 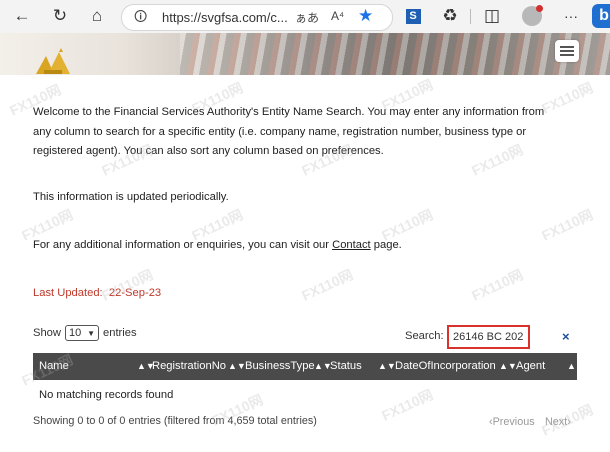 I want to click on column-header-dateofincorporation: DateOfIncorporation, so click(x=445, y=366).